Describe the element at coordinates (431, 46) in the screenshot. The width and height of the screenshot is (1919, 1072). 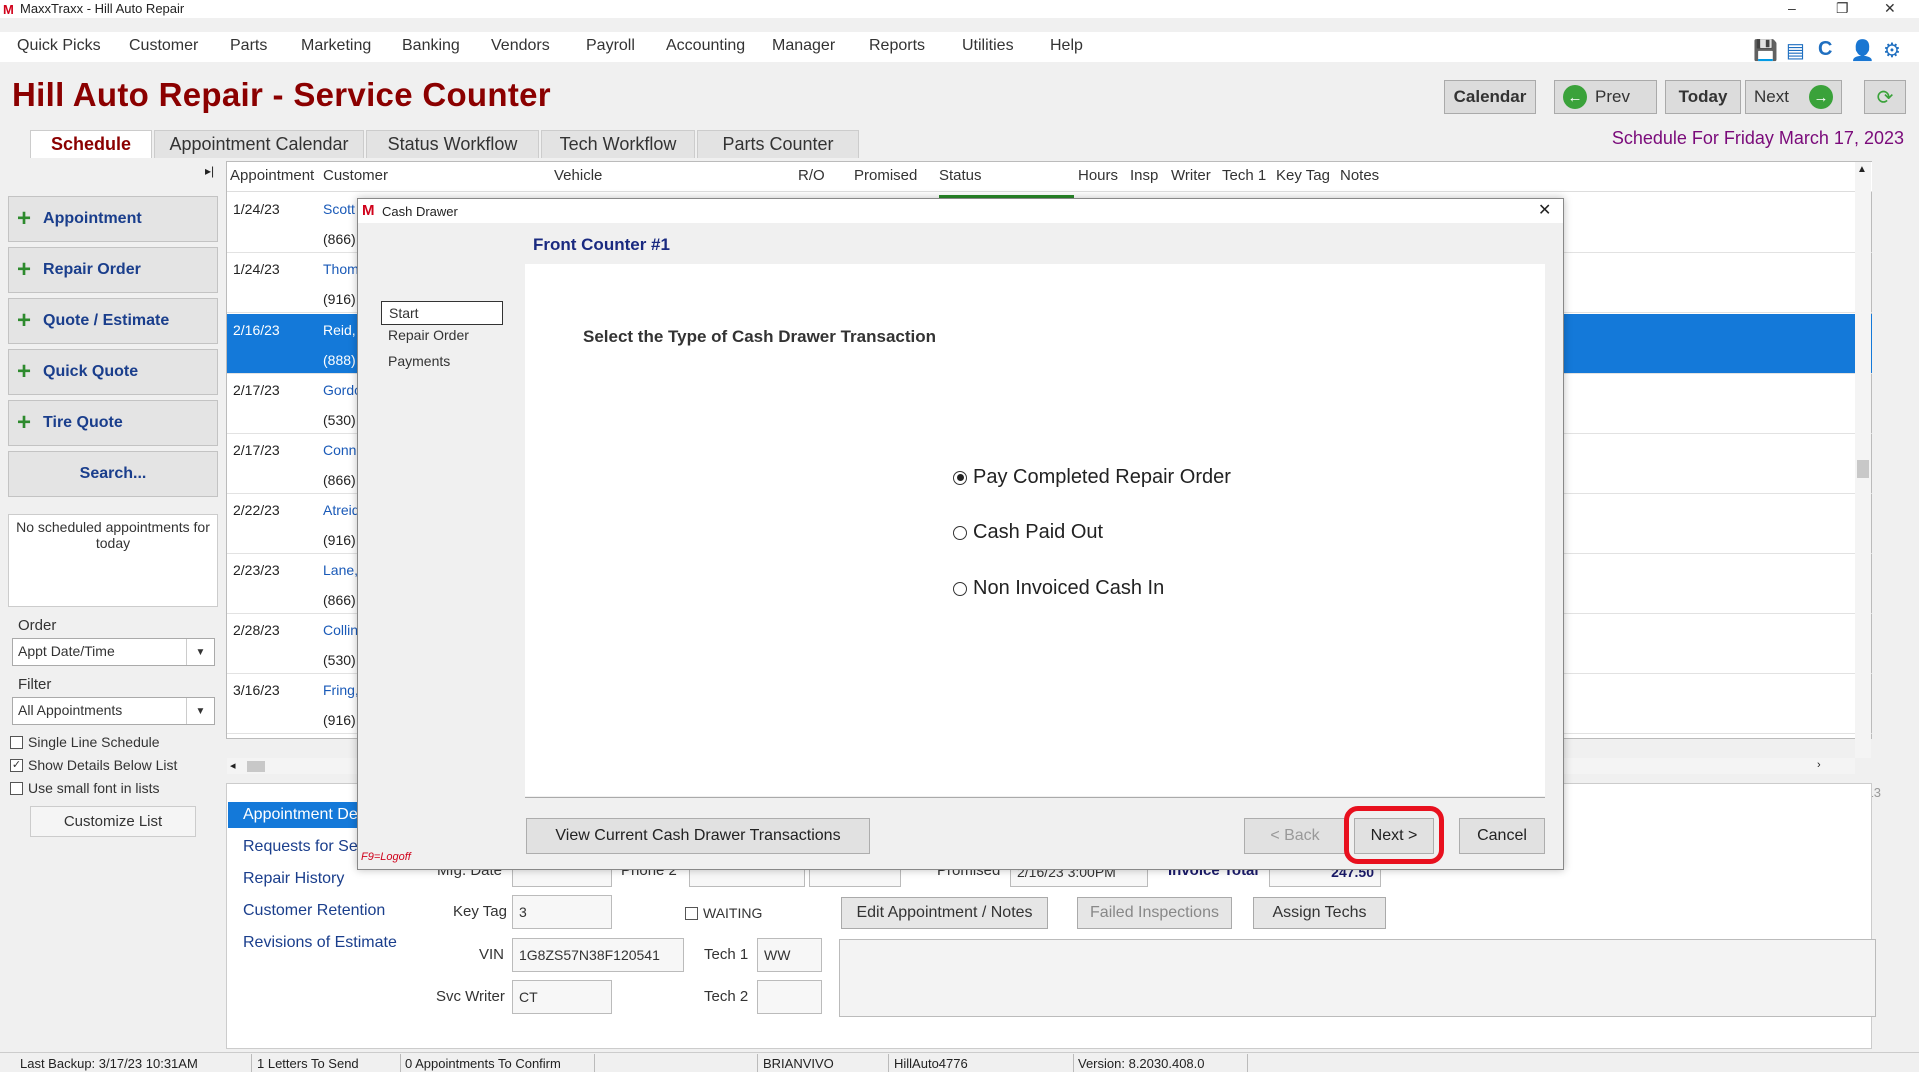
I see `menu-banking: Banking` at that location.